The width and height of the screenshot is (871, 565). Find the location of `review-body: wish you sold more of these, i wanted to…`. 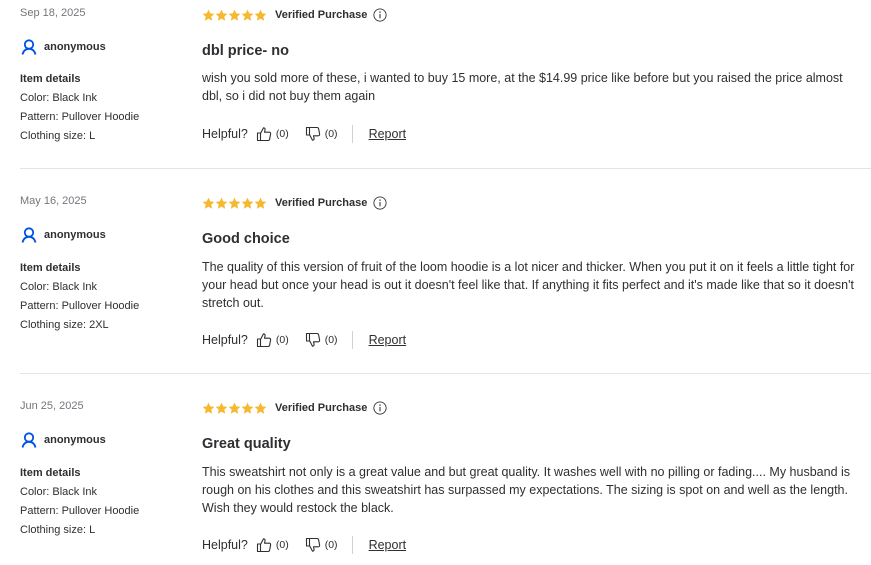

review-body: wish you sold more of these, i wanted to… is located at coordinates (522, 87).